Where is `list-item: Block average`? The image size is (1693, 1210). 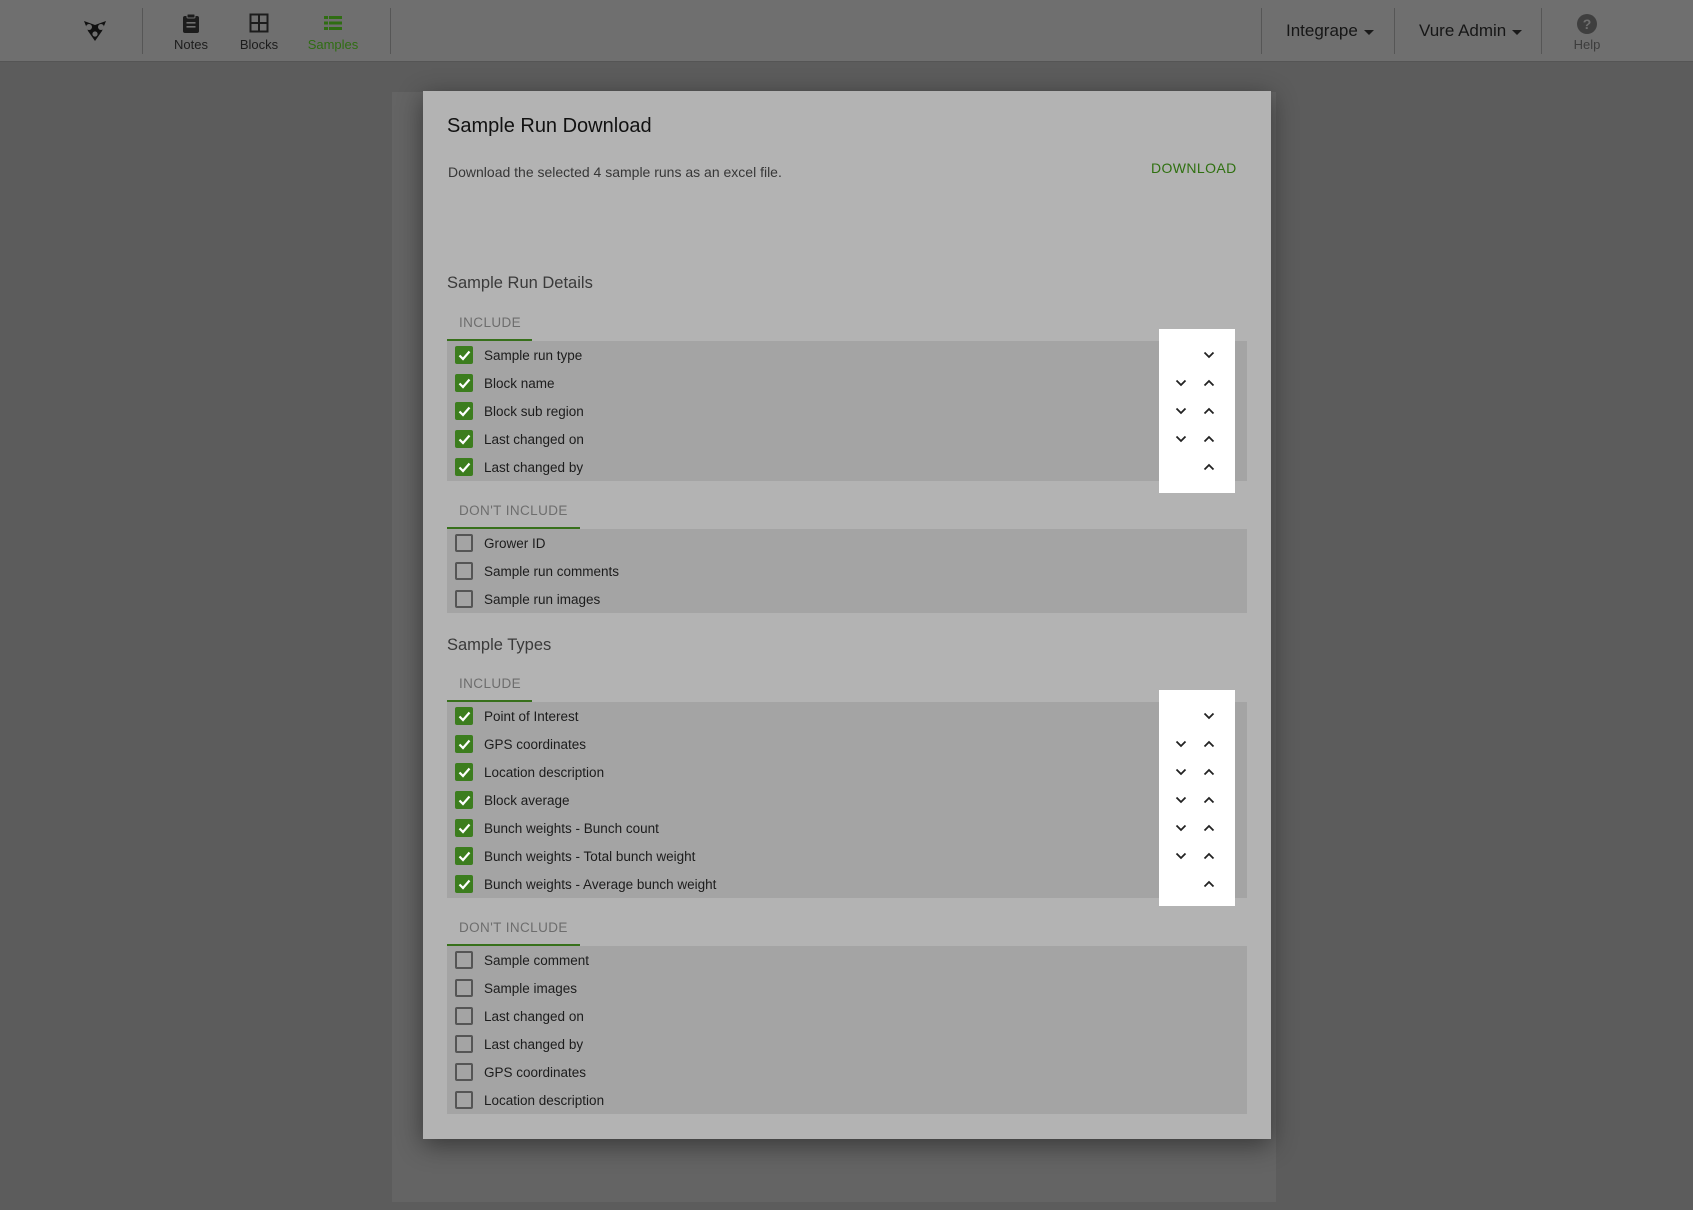
list-item: Block average is located at coordinates (847, 800).